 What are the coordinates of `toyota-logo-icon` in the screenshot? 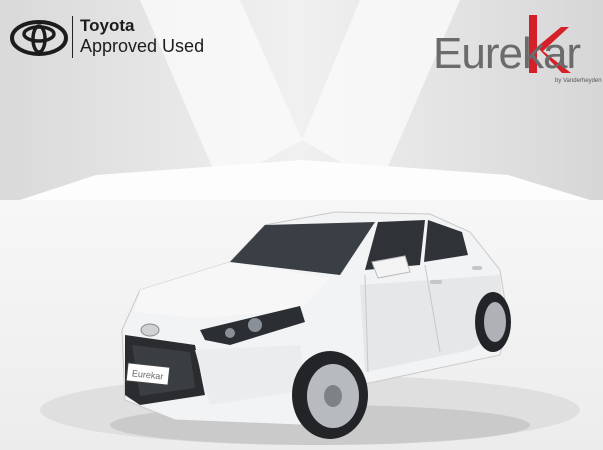 It's located at (39, 38).